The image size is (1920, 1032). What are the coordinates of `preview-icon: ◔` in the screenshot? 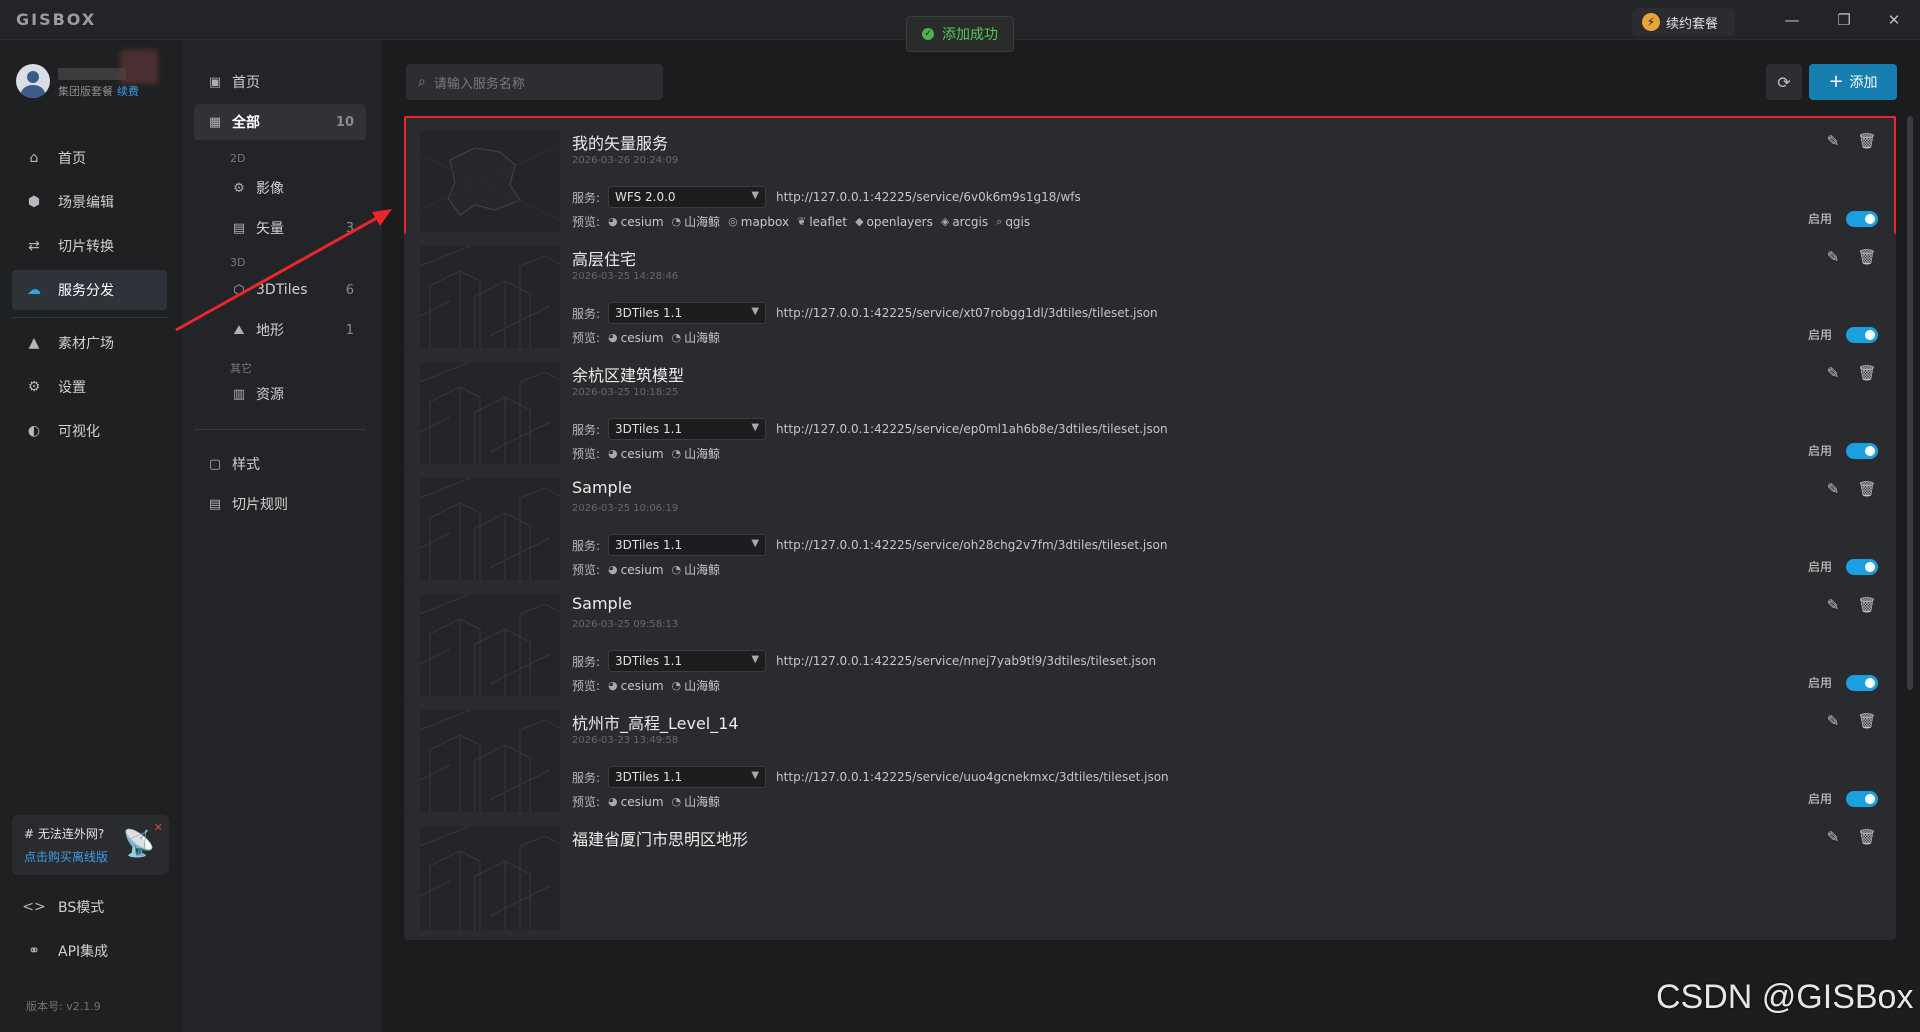 It's located at (676, 337).